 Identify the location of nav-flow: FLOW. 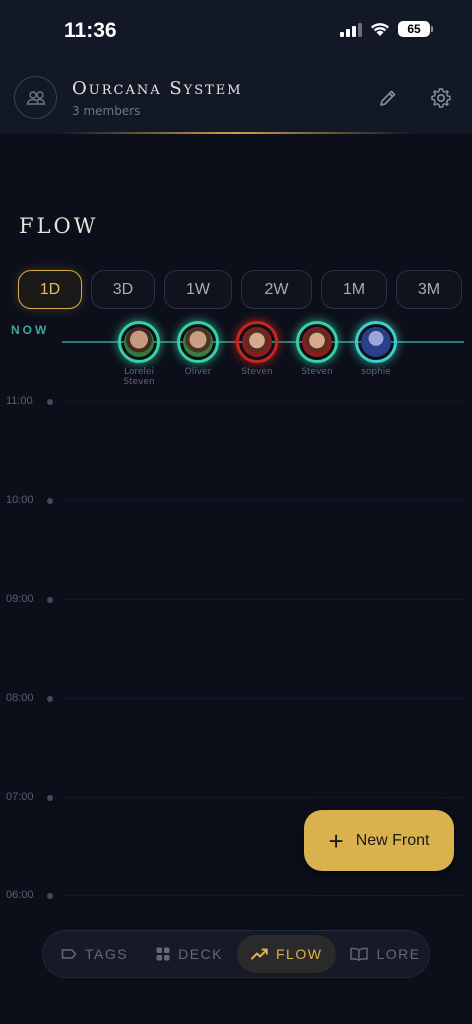
(286, 954).